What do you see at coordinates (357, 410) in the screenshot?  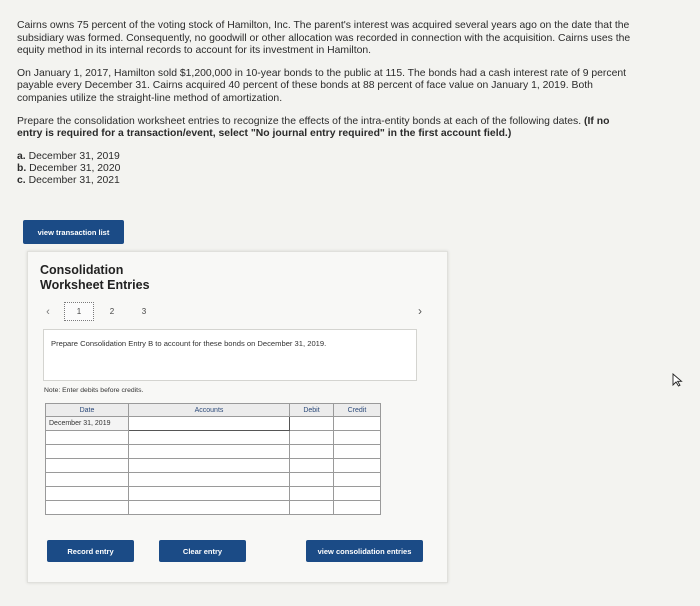 I see `credit-column-header: Credit` at bounding box center [357, 410].